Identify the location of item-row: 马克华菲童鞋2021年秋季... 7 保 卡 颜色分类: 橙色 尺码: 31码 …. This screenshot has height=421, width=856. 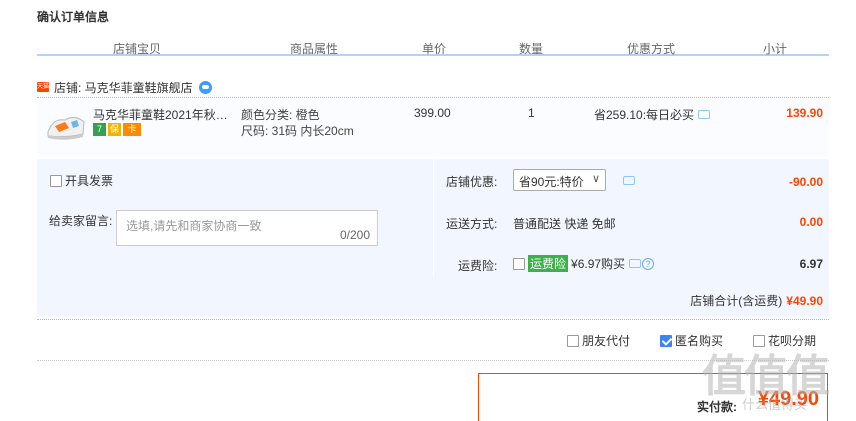
(433, 127).